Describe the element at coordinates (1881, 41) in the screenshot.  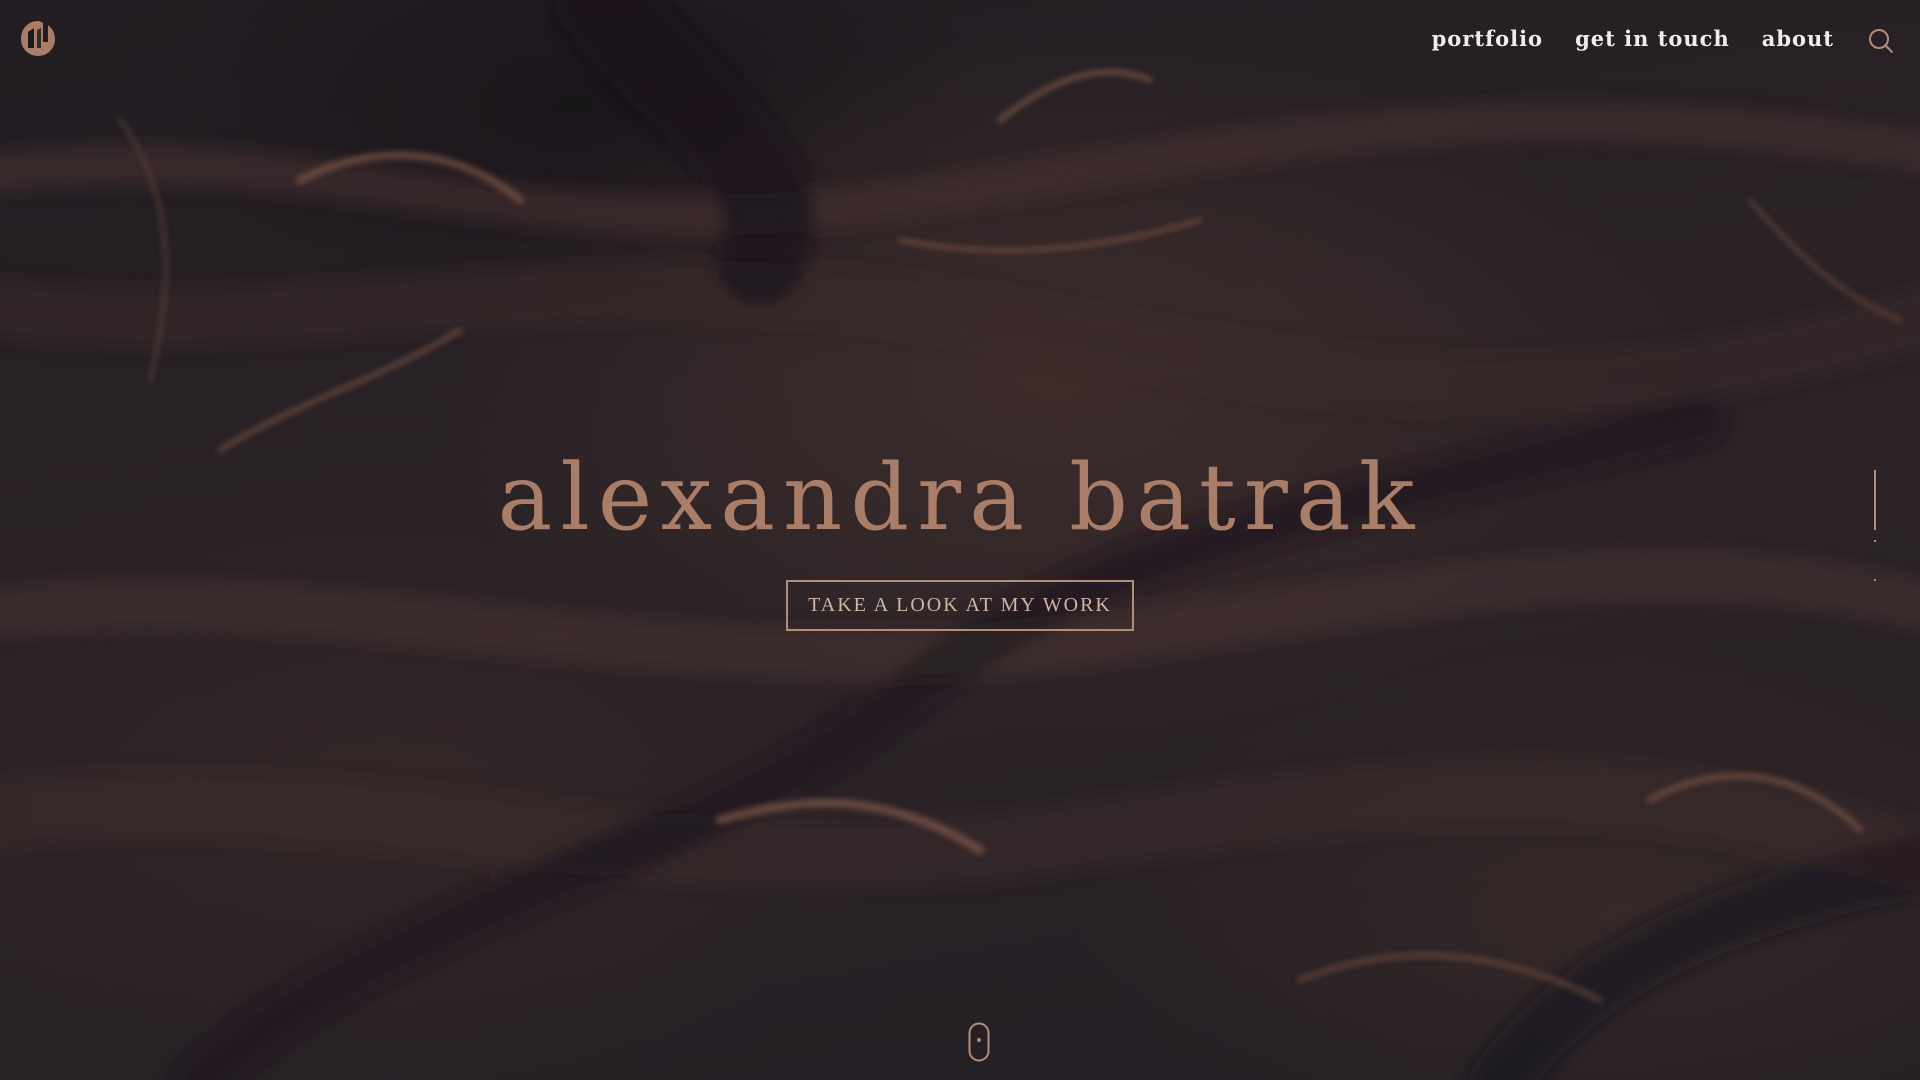
I see `search-icon` at that location.